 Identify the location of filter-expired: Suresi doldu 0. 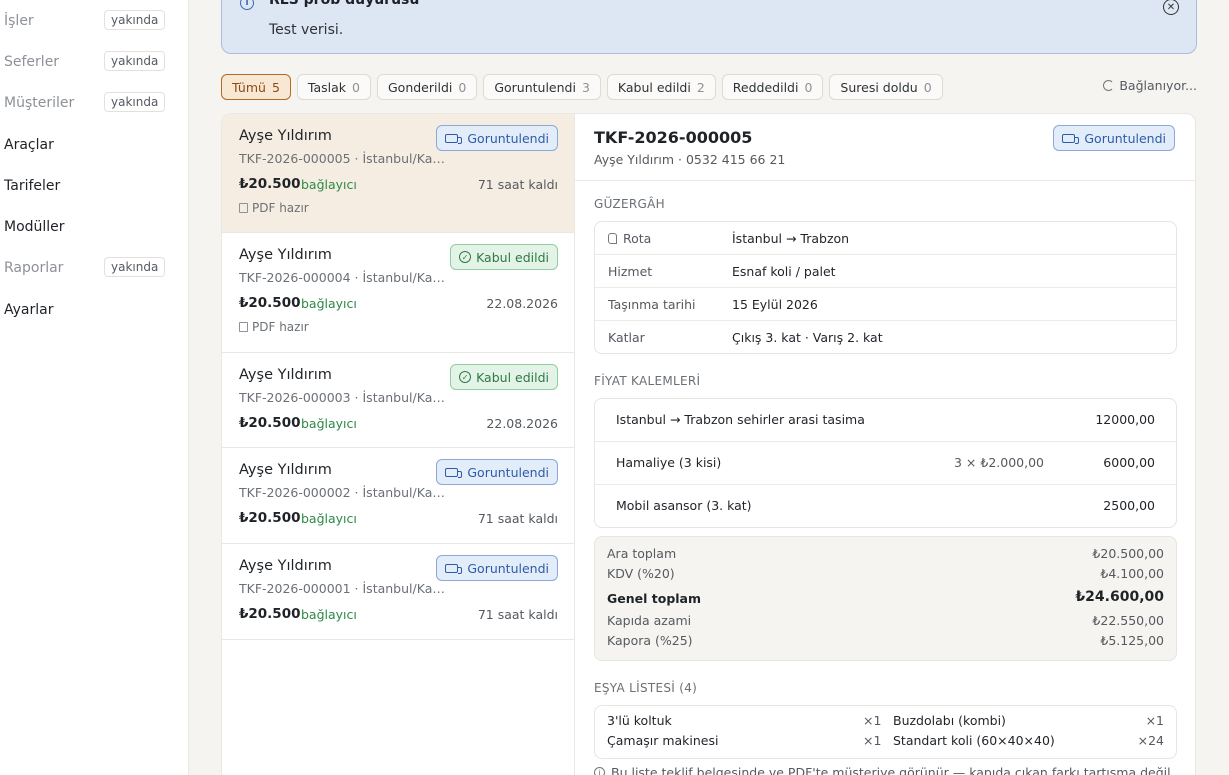
(886, 87).